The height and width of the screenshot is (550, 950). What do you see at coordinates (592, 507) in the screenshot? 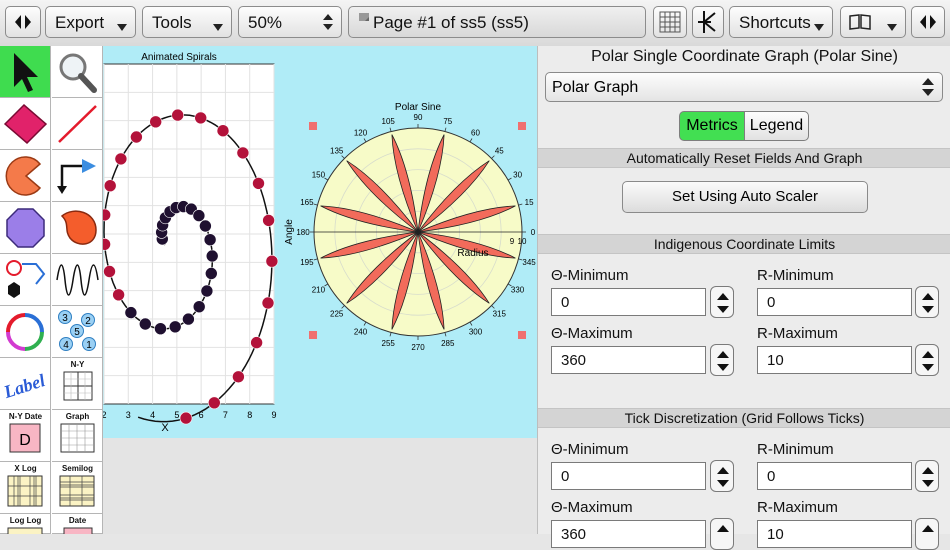
I see `tick-theta-max-label: Θ-Maximum` at bounding box center [592, 507].